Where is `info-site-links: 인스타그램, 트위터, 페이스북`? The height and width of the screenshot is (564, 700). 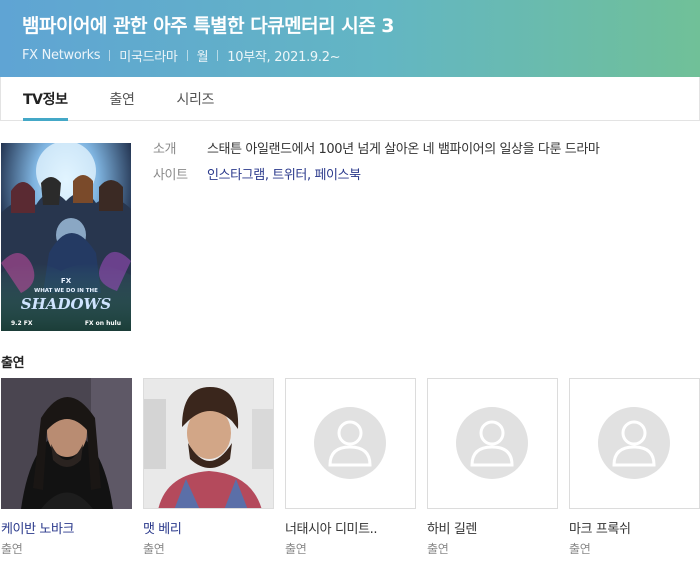
info-site-links: 인스타그램, 트위터, 페이스북 is located at coordinates (284, 175).